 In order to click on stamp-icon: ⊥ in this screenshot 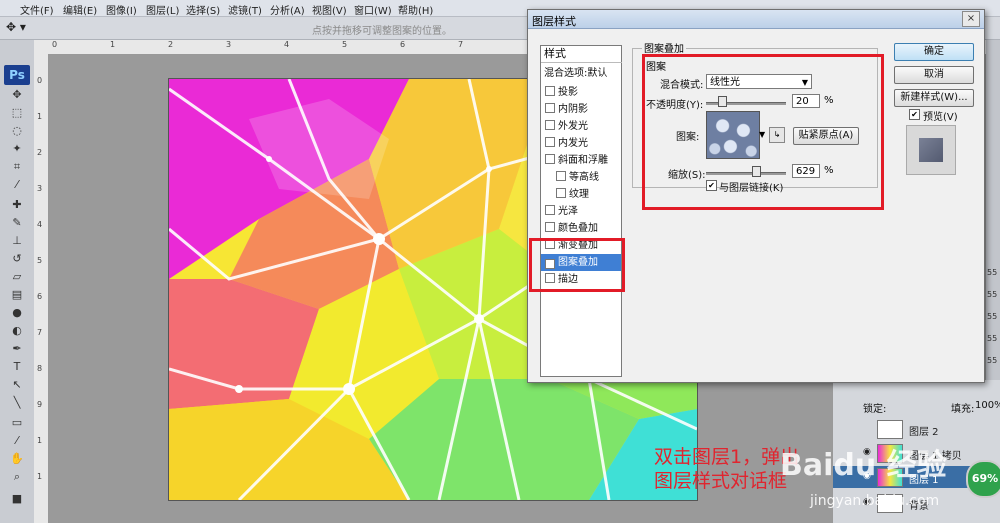, I will do `click(17, 241)`.